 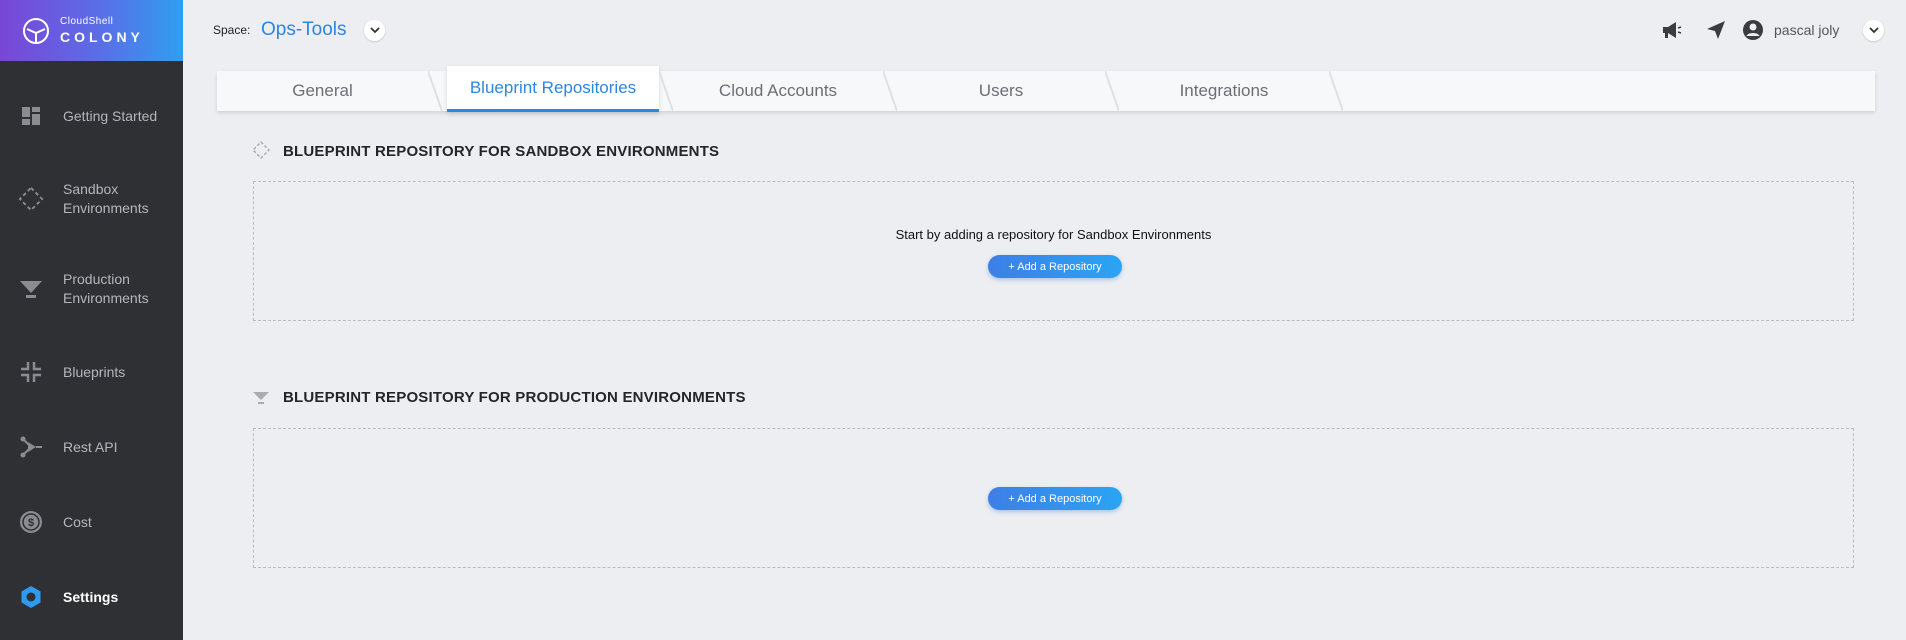 What do you see at coordinates (31, 116) in the screenshot?
I see `dashboard-icon` at bounding box center [31, 116].